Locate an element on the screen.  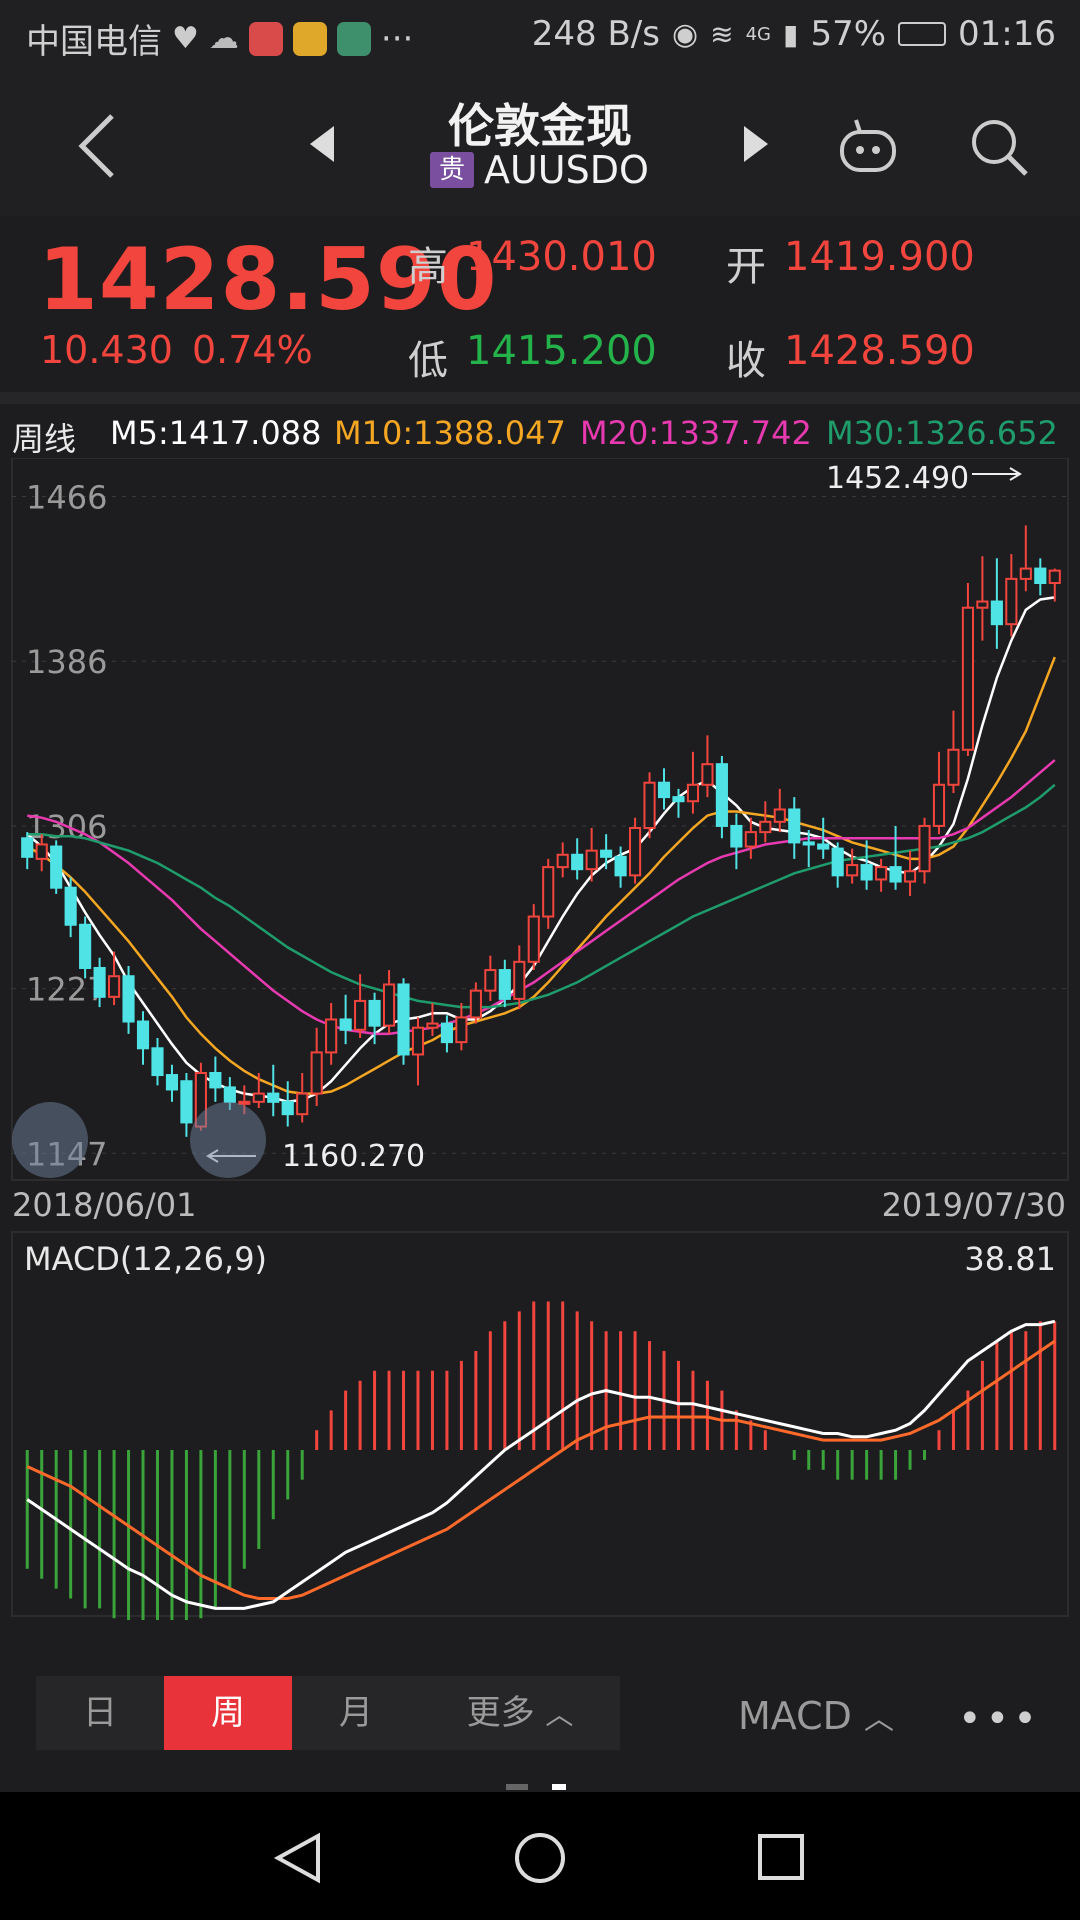
app-header: 伦敦金现 贵 AUUSDO is located at coordinates (540, 146).